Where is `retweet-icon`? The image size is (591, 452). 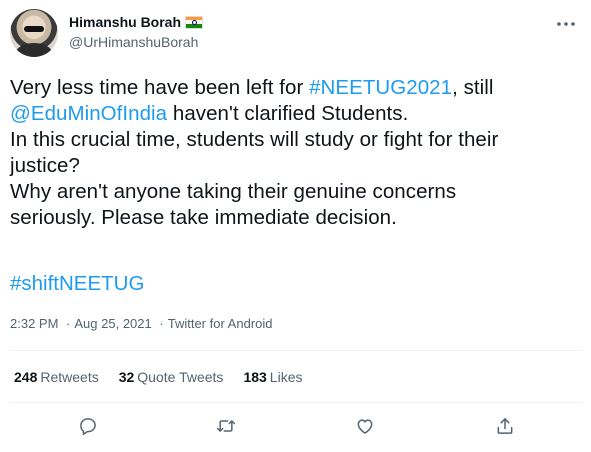 retweet-icon is located at coordinates (226, 426).